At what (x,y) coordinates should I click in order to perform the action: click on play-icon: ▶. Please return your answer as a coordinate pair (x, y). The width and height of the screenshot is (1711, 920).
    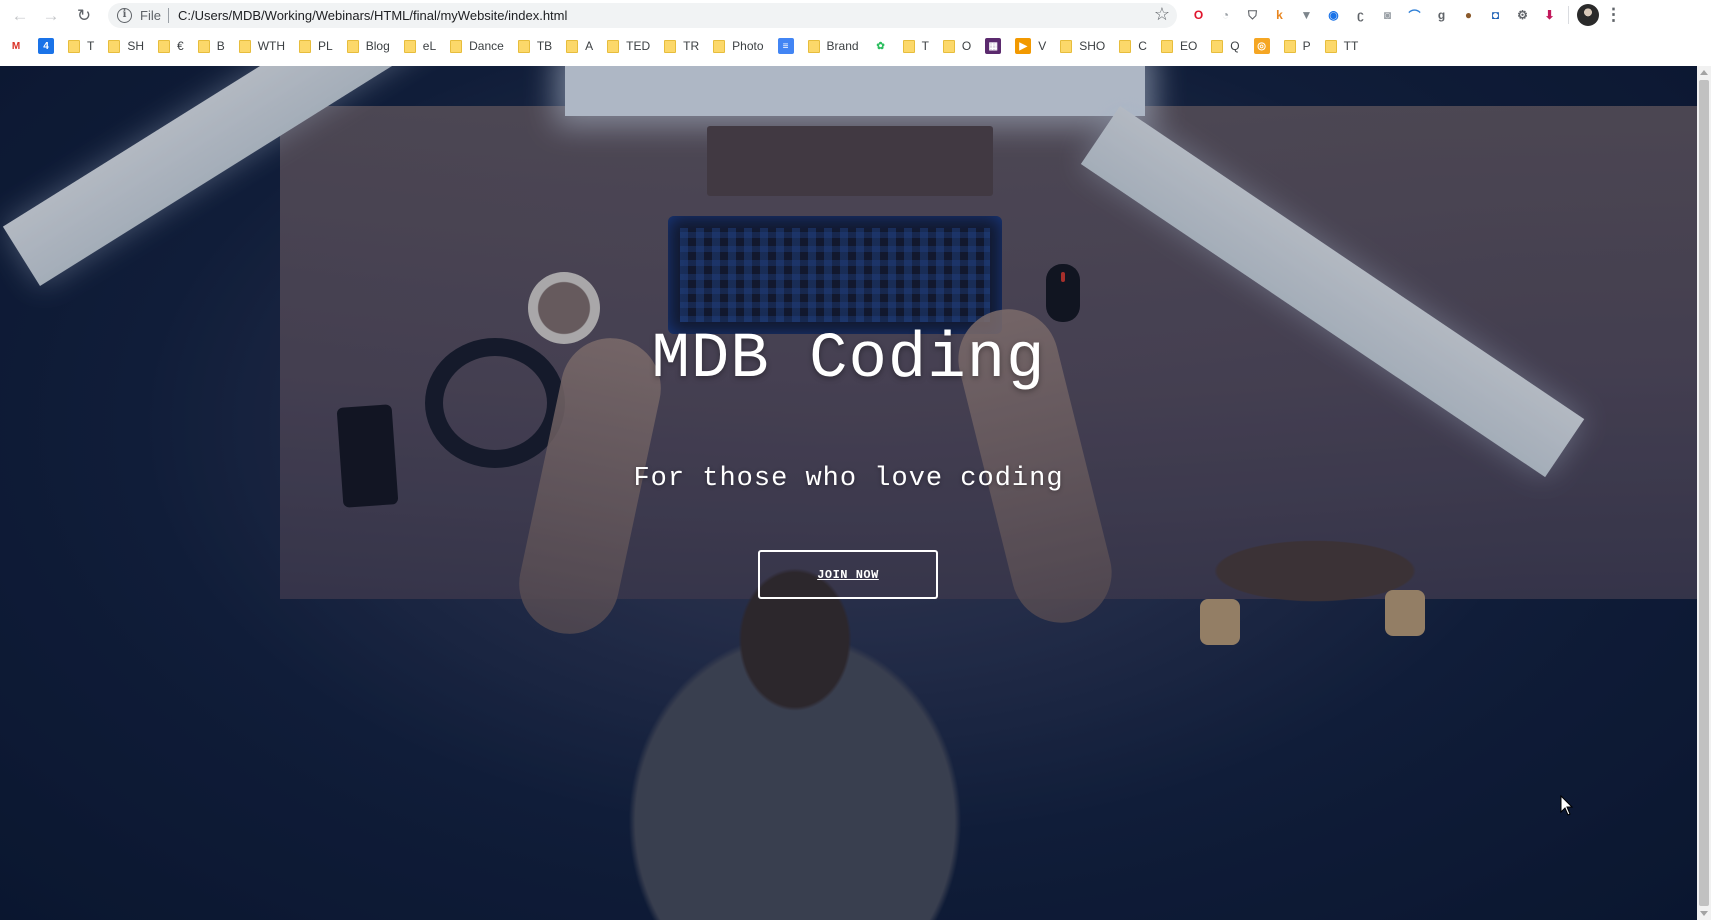
    Looking at the image, I should click on (1023, 46).